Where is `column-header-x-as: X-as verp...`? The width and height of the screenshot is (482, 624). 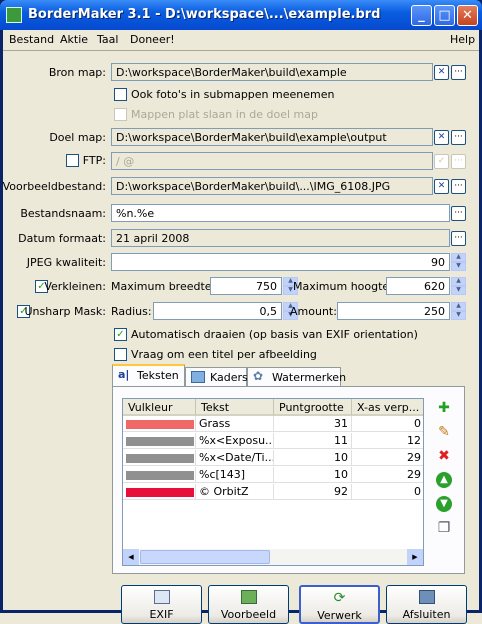 column-header-x-as: X-as verp... is located at coordinates (387, 407).